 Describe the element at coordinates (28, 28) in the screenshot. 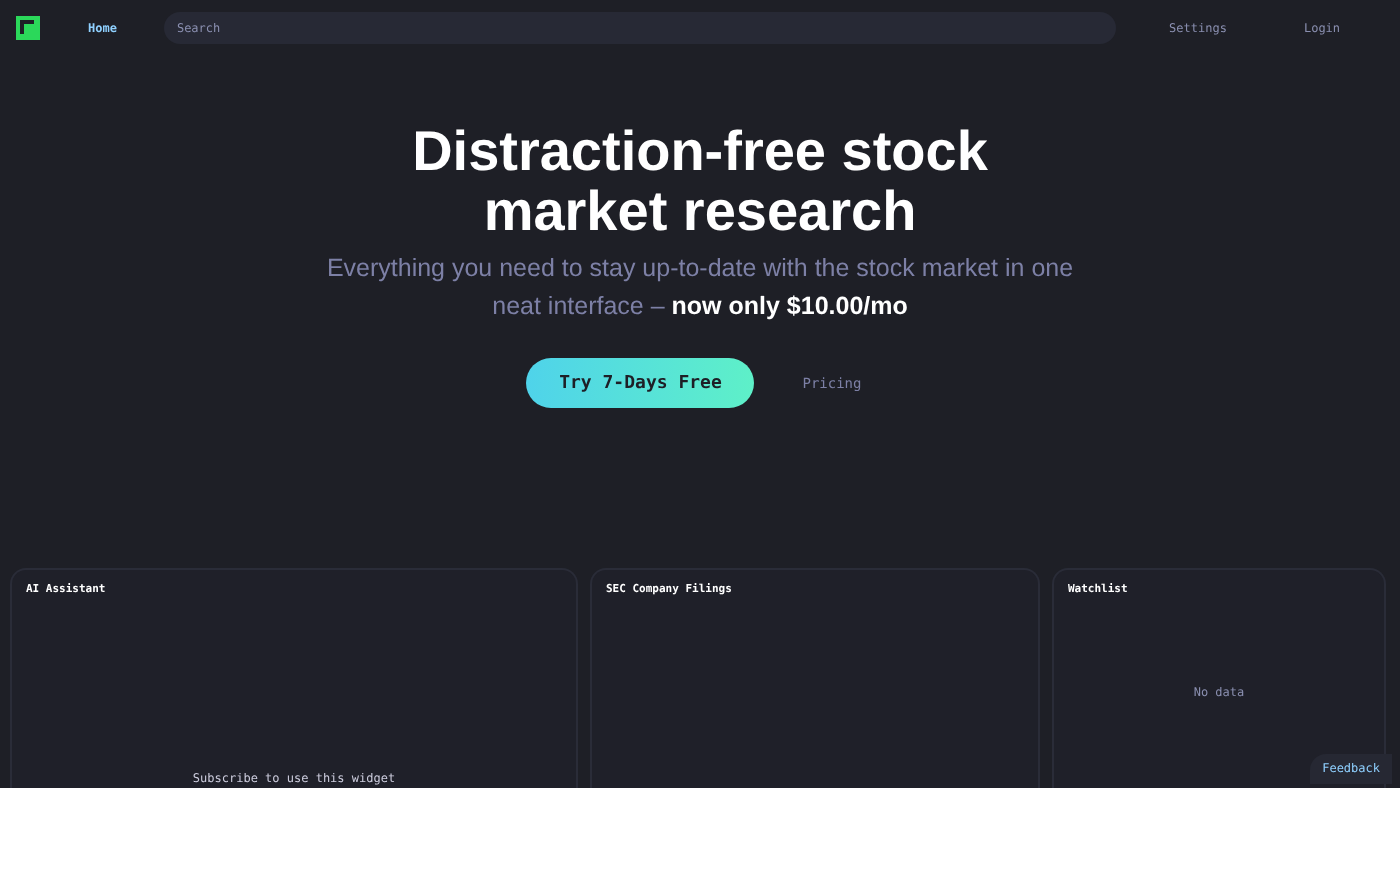

I see `logo-icon` at that location.